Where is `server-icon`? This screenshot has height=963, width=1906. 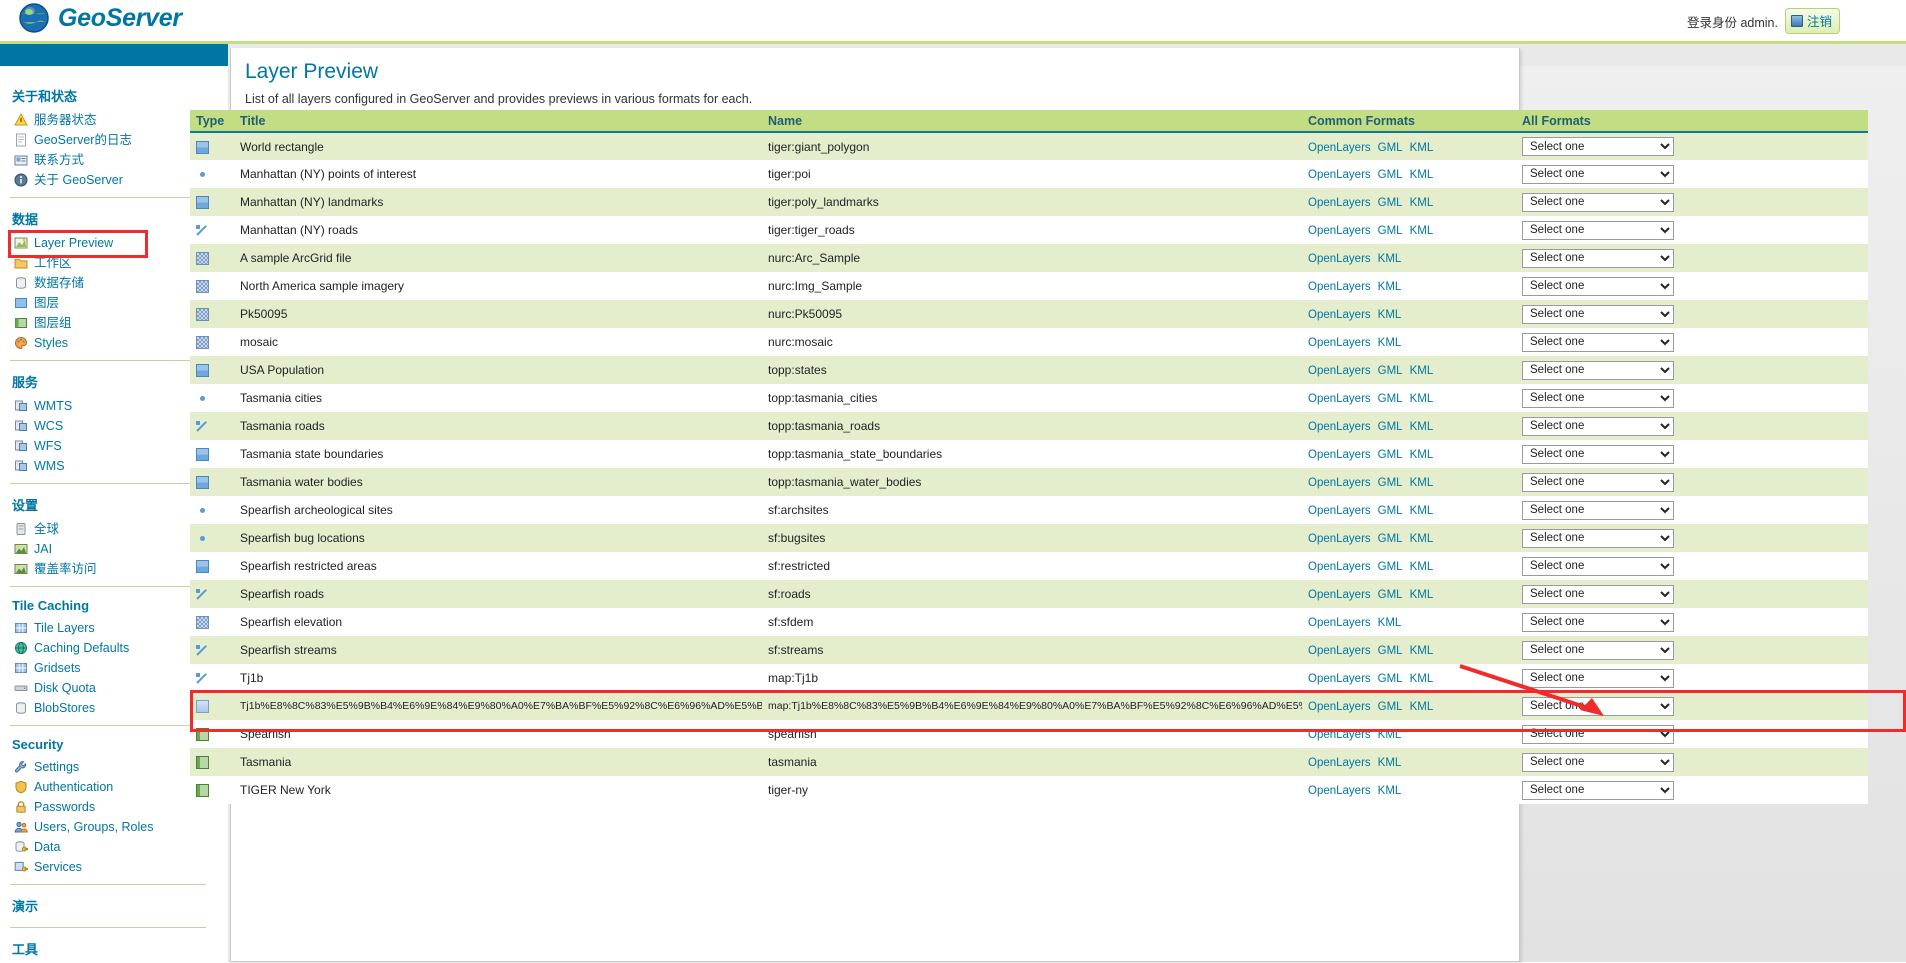
server-icon is located at coordinates (21, 529).